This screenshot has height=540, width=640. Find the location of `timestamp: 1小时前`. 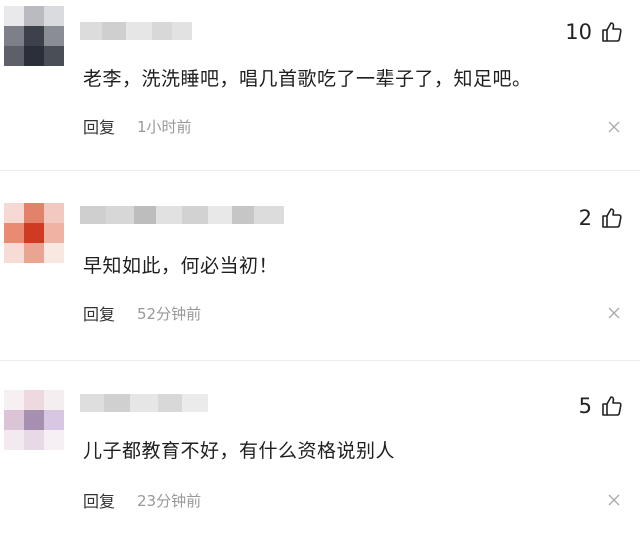

timestamp: 1小时前 is located at coordinates (164, 126).